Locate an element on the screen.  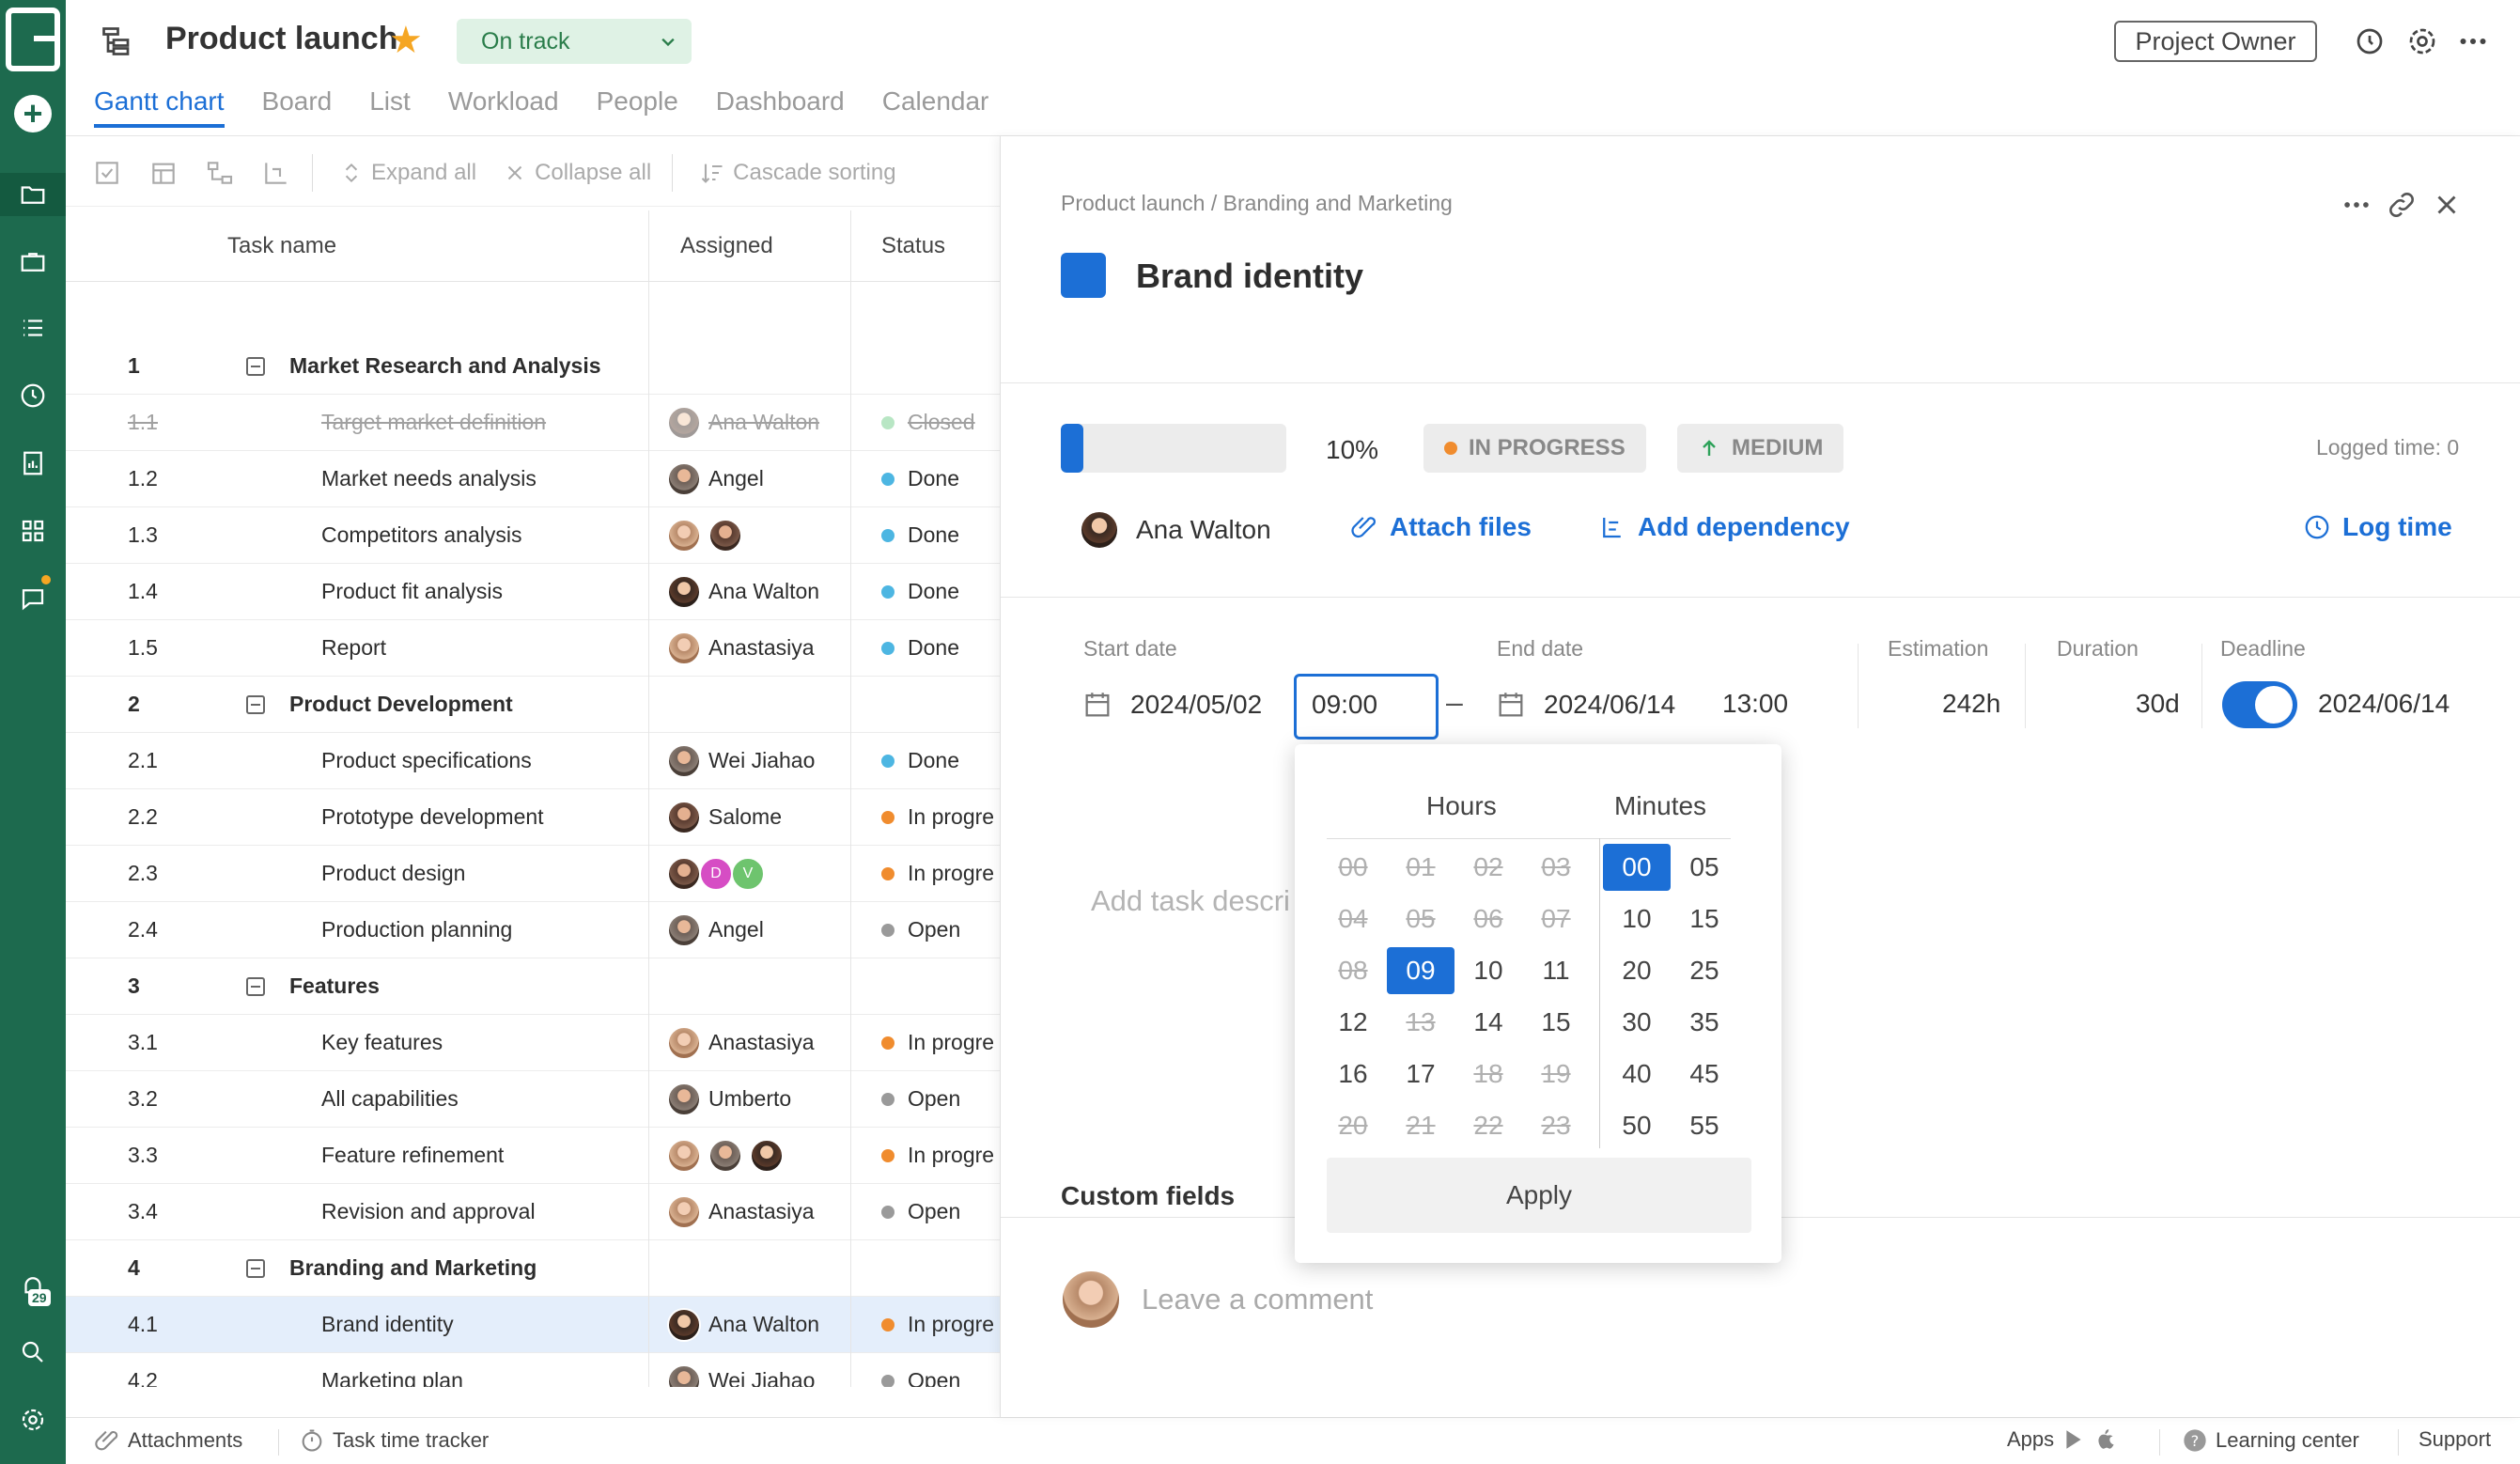
more-options-icon is located at coordinates (2473, 41).